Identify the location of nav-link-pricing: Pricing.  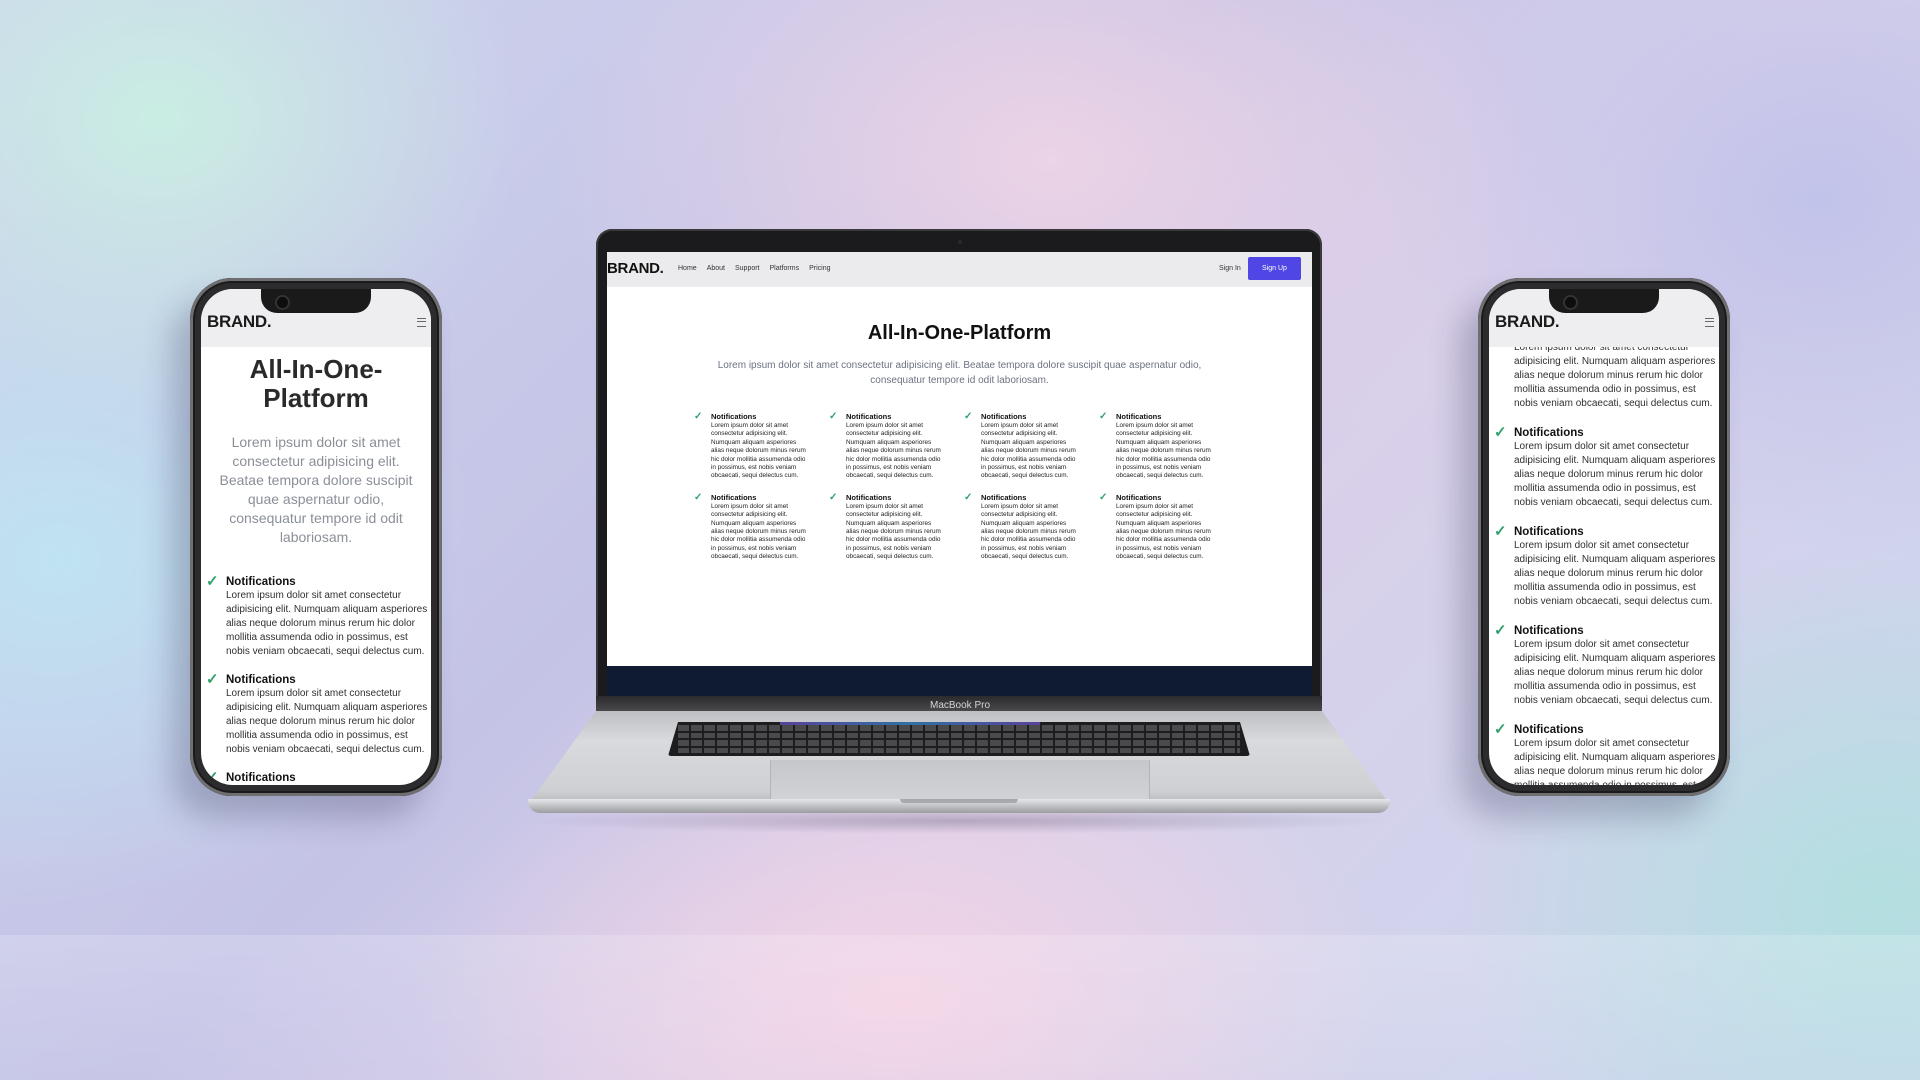
(819, 268).